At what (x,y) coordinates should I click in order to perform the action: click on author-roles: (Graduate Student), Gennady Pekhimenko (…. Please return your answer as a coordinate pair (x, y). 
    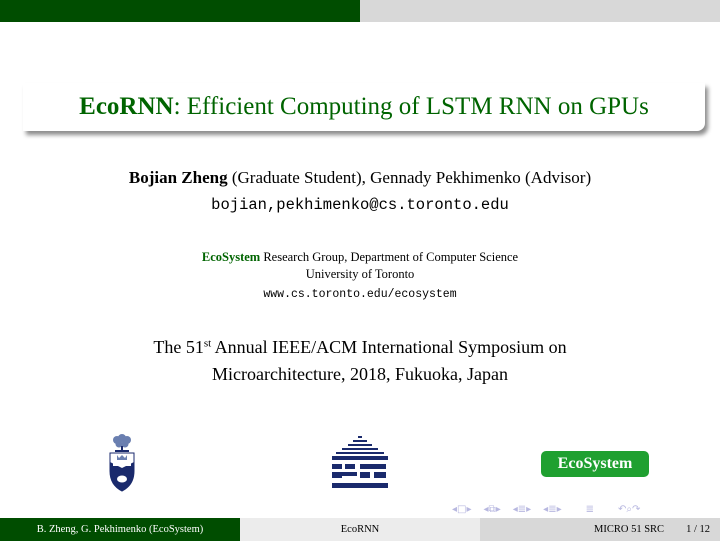
    Looking at the image, I should click on (409, 177).